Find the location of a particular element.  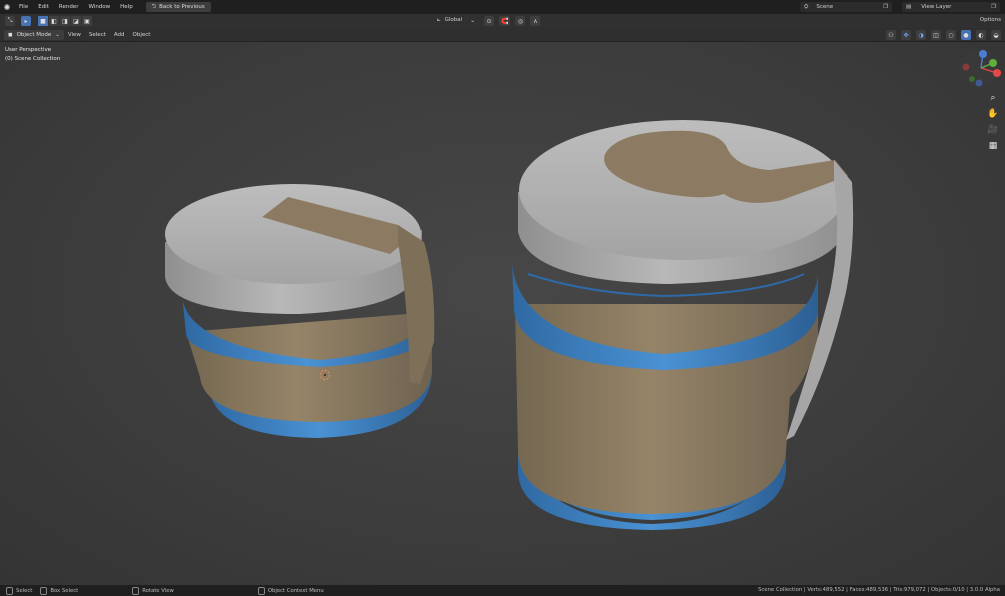

gizmo-neg-y-icon is located at coordinates (972, 79).